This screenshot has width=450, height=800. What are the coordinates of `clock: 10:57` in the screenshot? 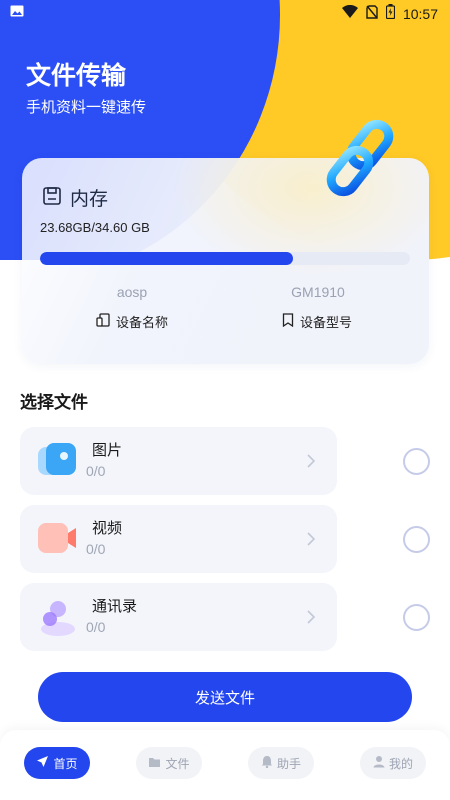 It's located at (420, 13).